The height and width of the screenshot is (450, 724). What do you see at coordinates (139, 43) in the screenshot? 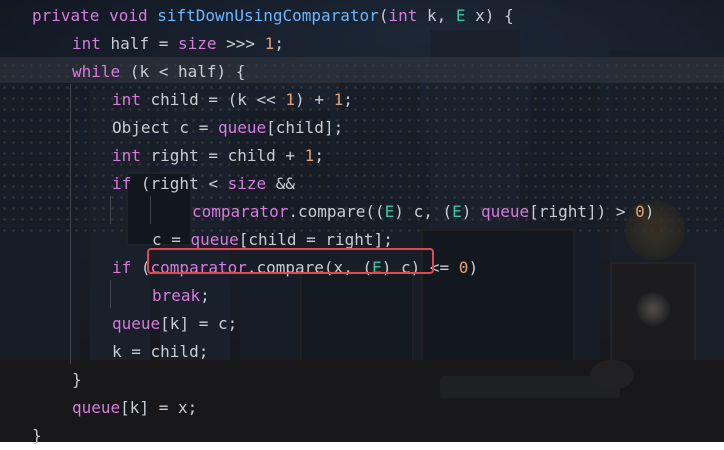
I see `code-token: half =` at bounding box center [139, 43].